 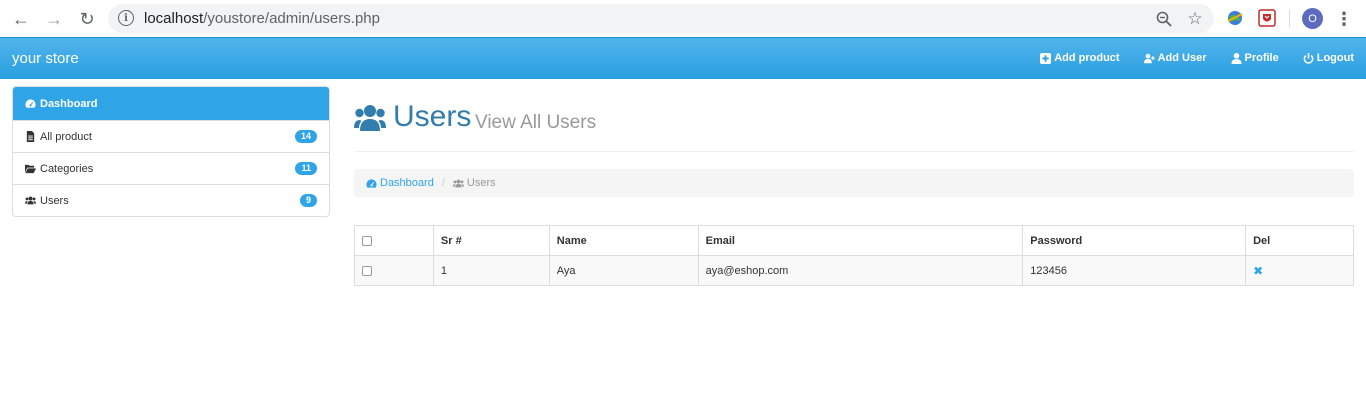 What do you see at coordinates (367, 270) in the screenshot?
I see `row-checkbox` at bounding box center [367, 270].